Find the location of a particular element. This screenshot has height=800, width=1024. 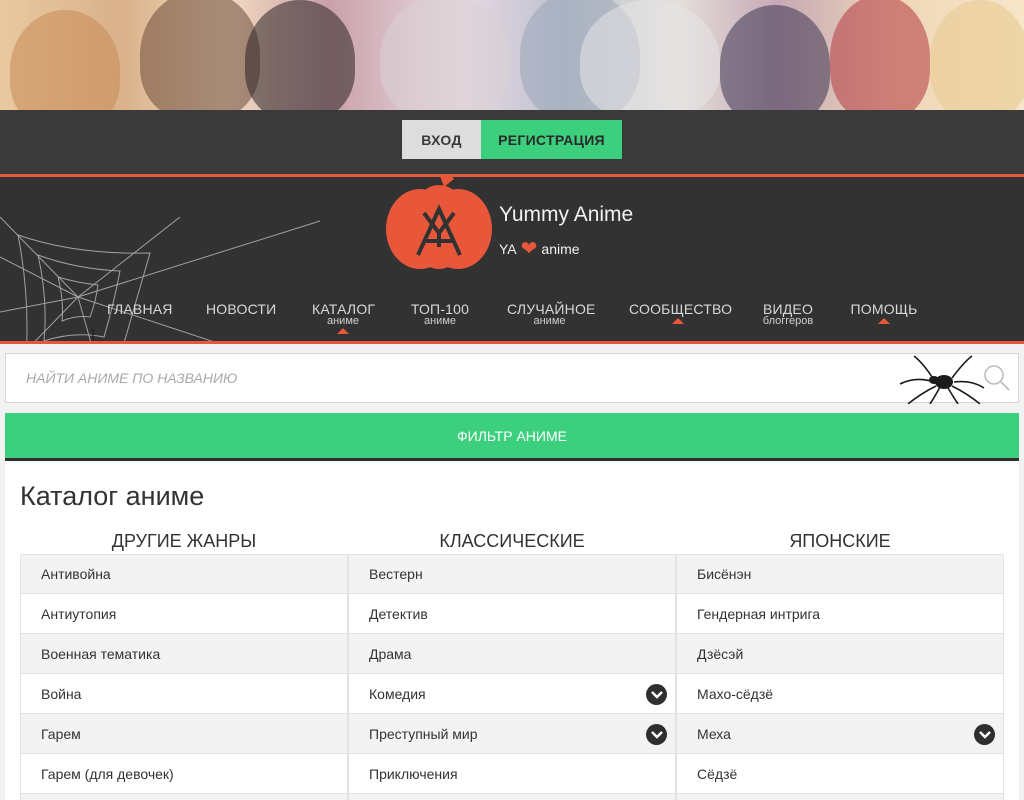

column-heading-classic: КЛАССИЧЕСКИЕ is located at coordinates (512, 541).